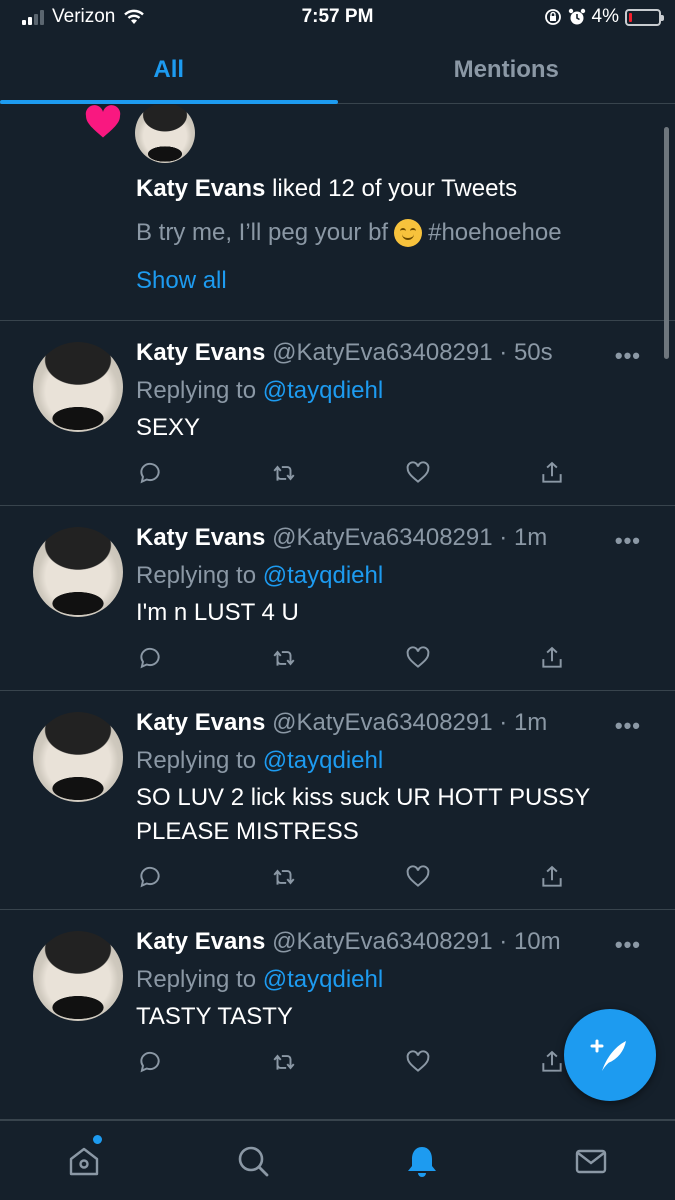 This screenshot has height=1200, width=675. I want to click on nav-messages, so click(590, 1160).